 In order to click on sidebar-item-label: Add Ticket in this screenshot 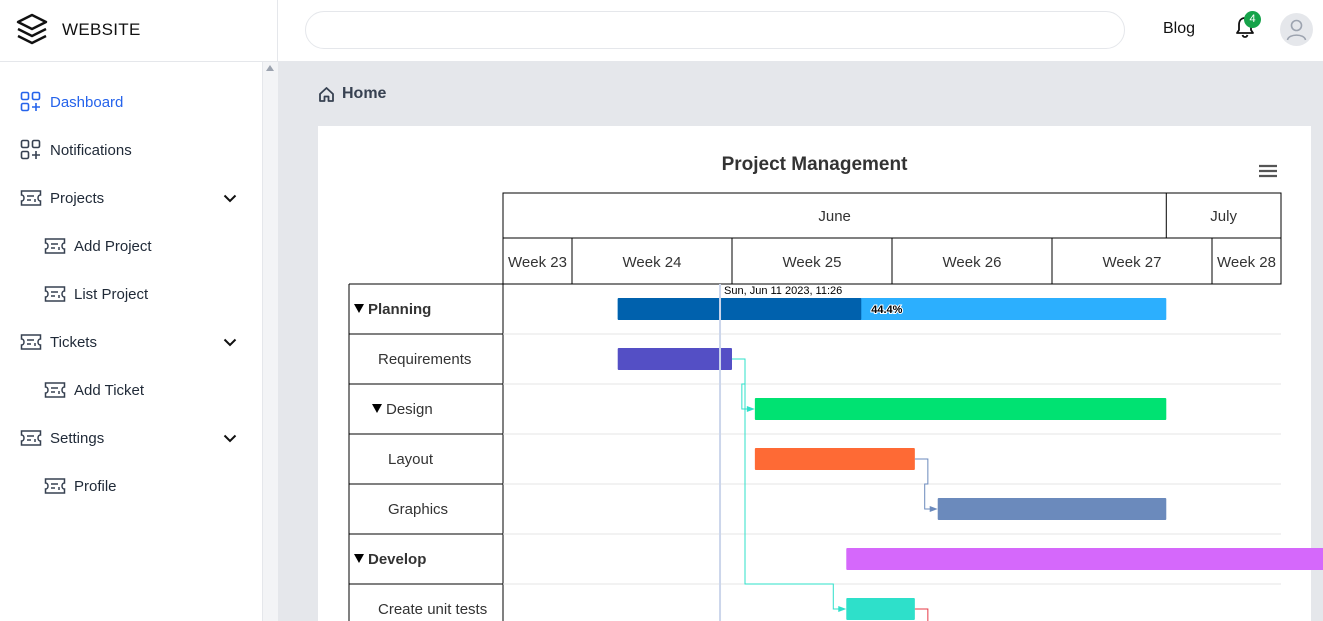, I will do `click(109, 390)`.